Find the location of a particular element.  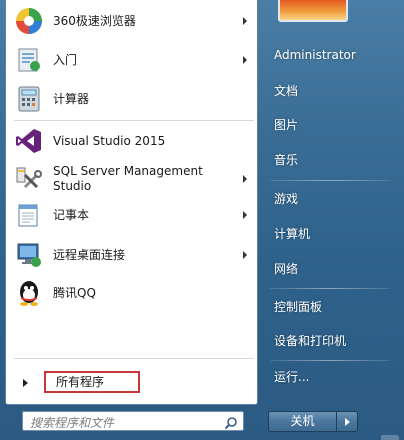

program-label: 计算器 is located at coordinates (71, 98).